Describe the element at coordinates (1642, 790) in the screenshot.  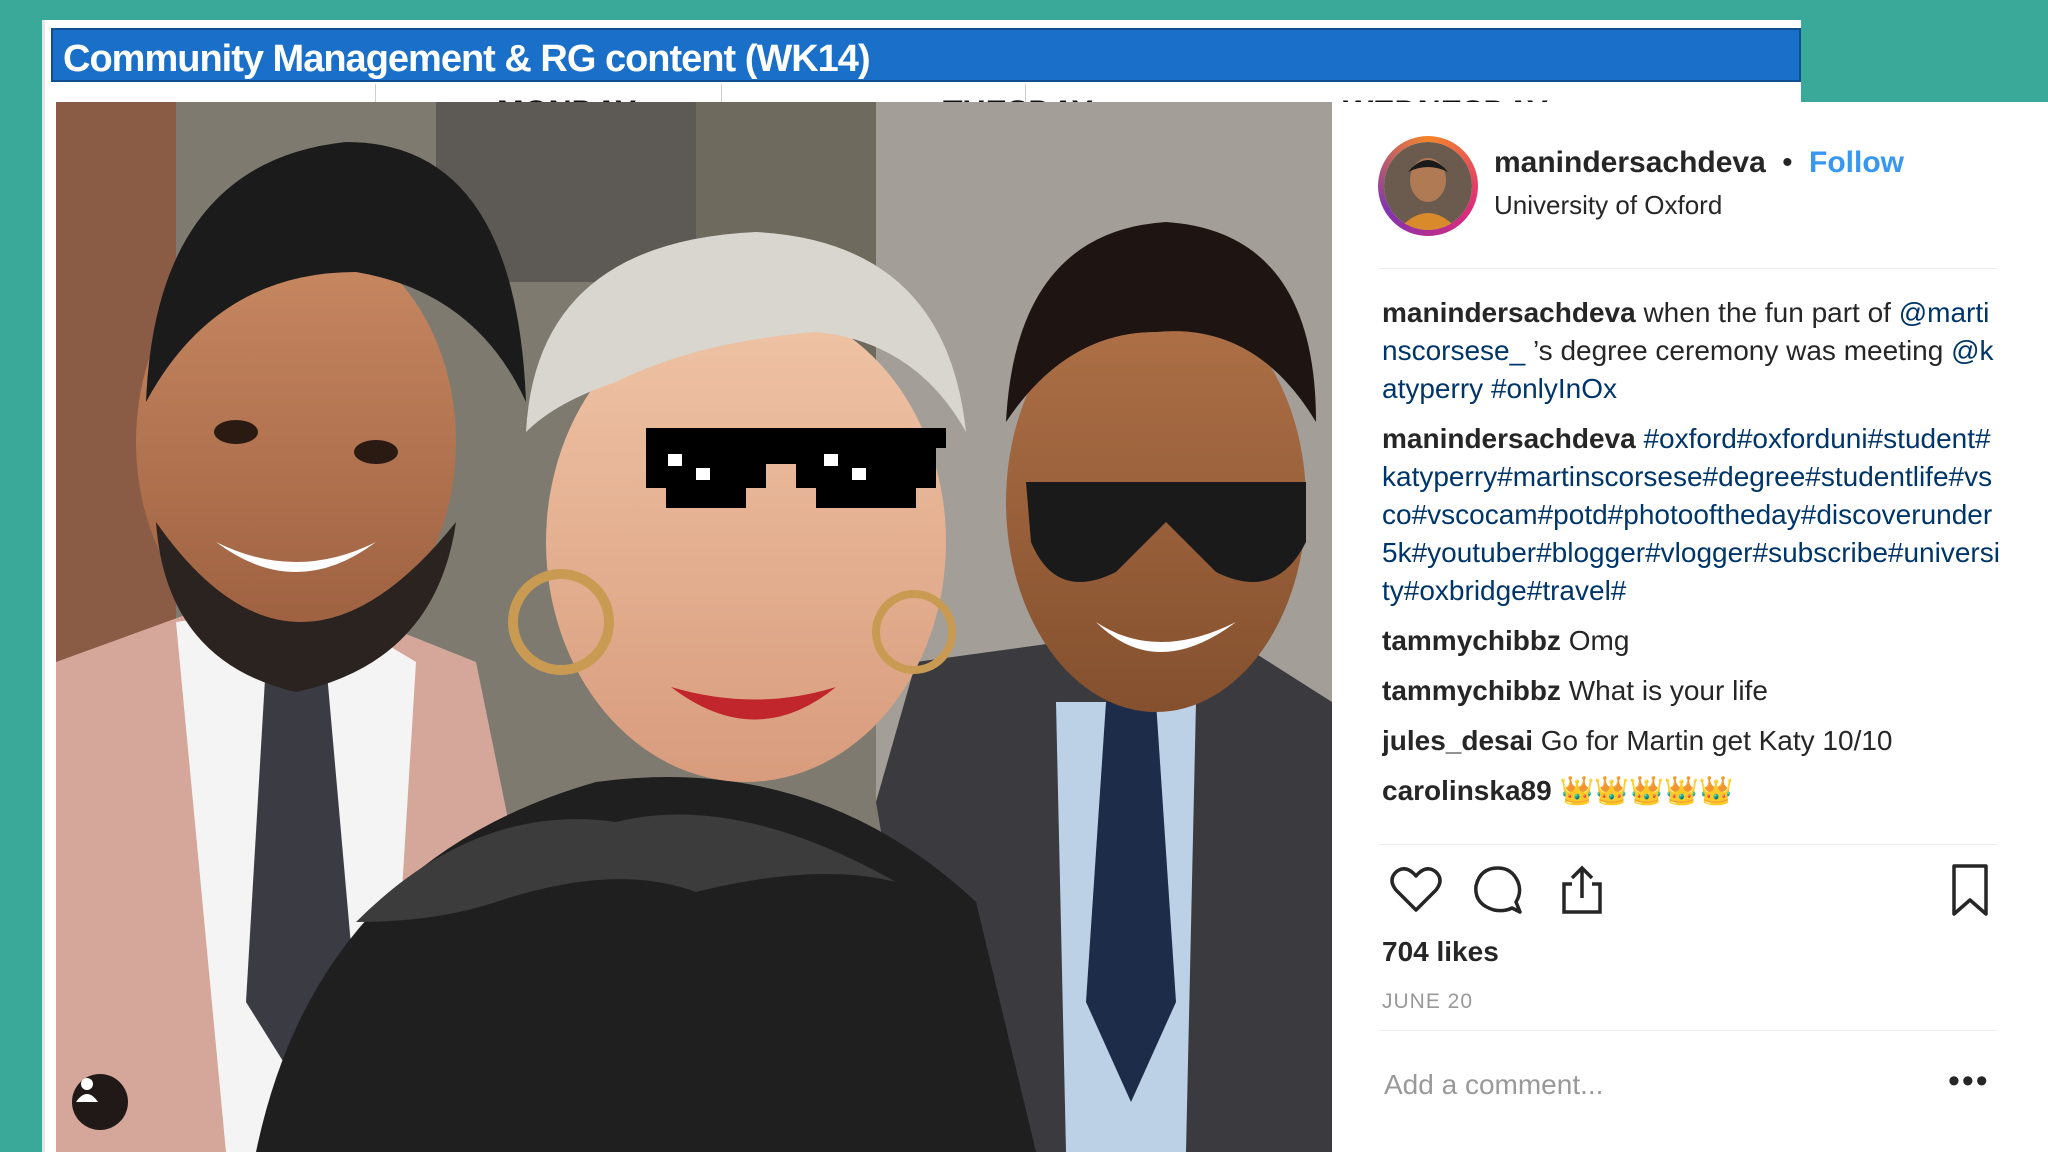
I see `comment-text: 👑👑👑👑👑` at that location.